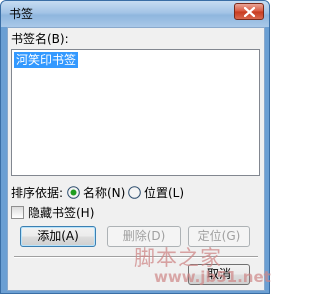 This screenshot has width=320, height=294. I want to click on close-button, so click(249, 11).